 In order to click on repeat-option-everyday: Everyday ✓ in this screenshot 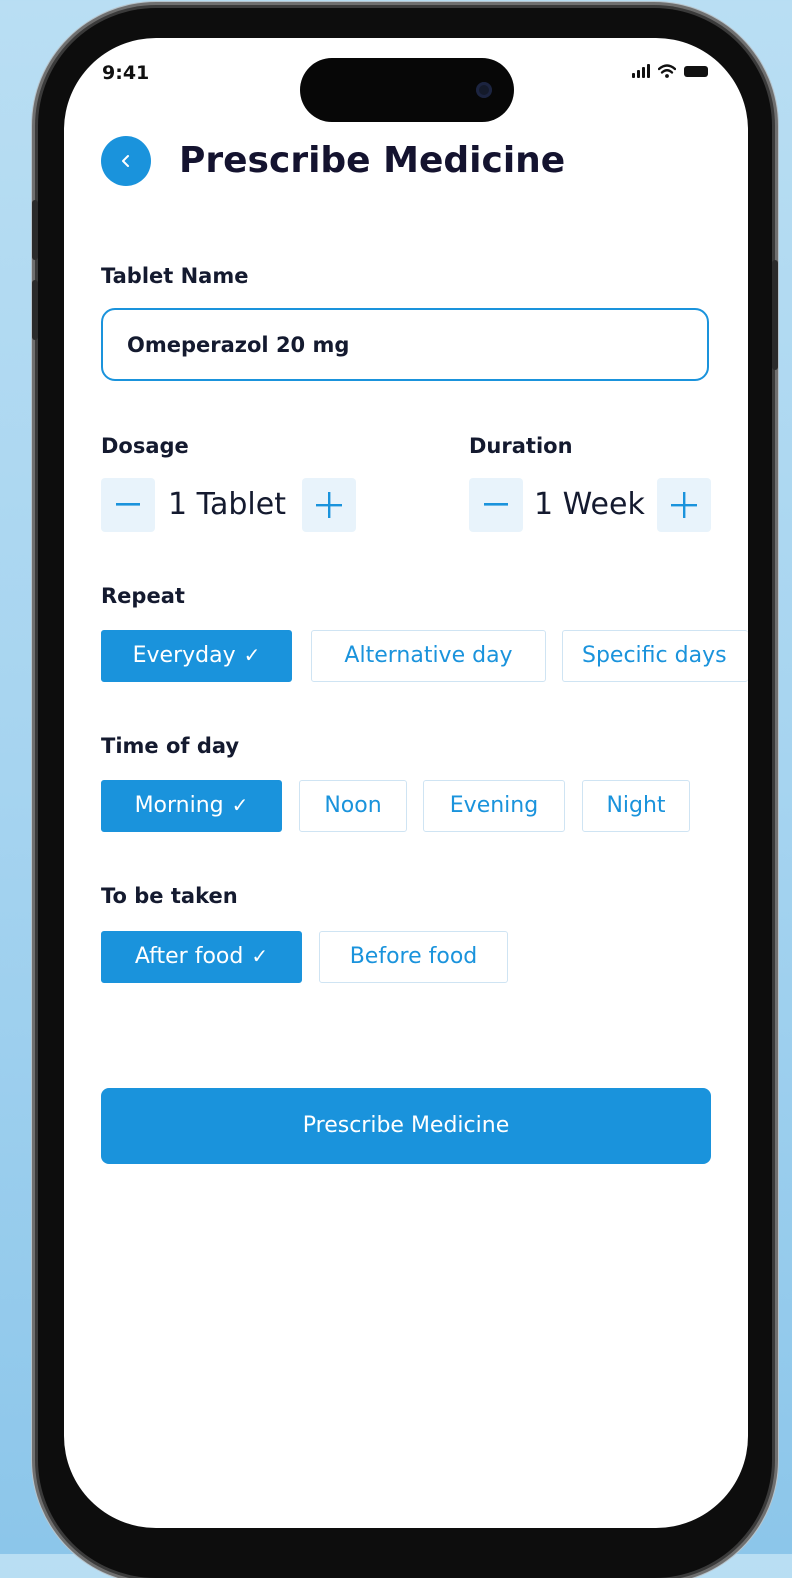, I will do `click(196, 656)`.